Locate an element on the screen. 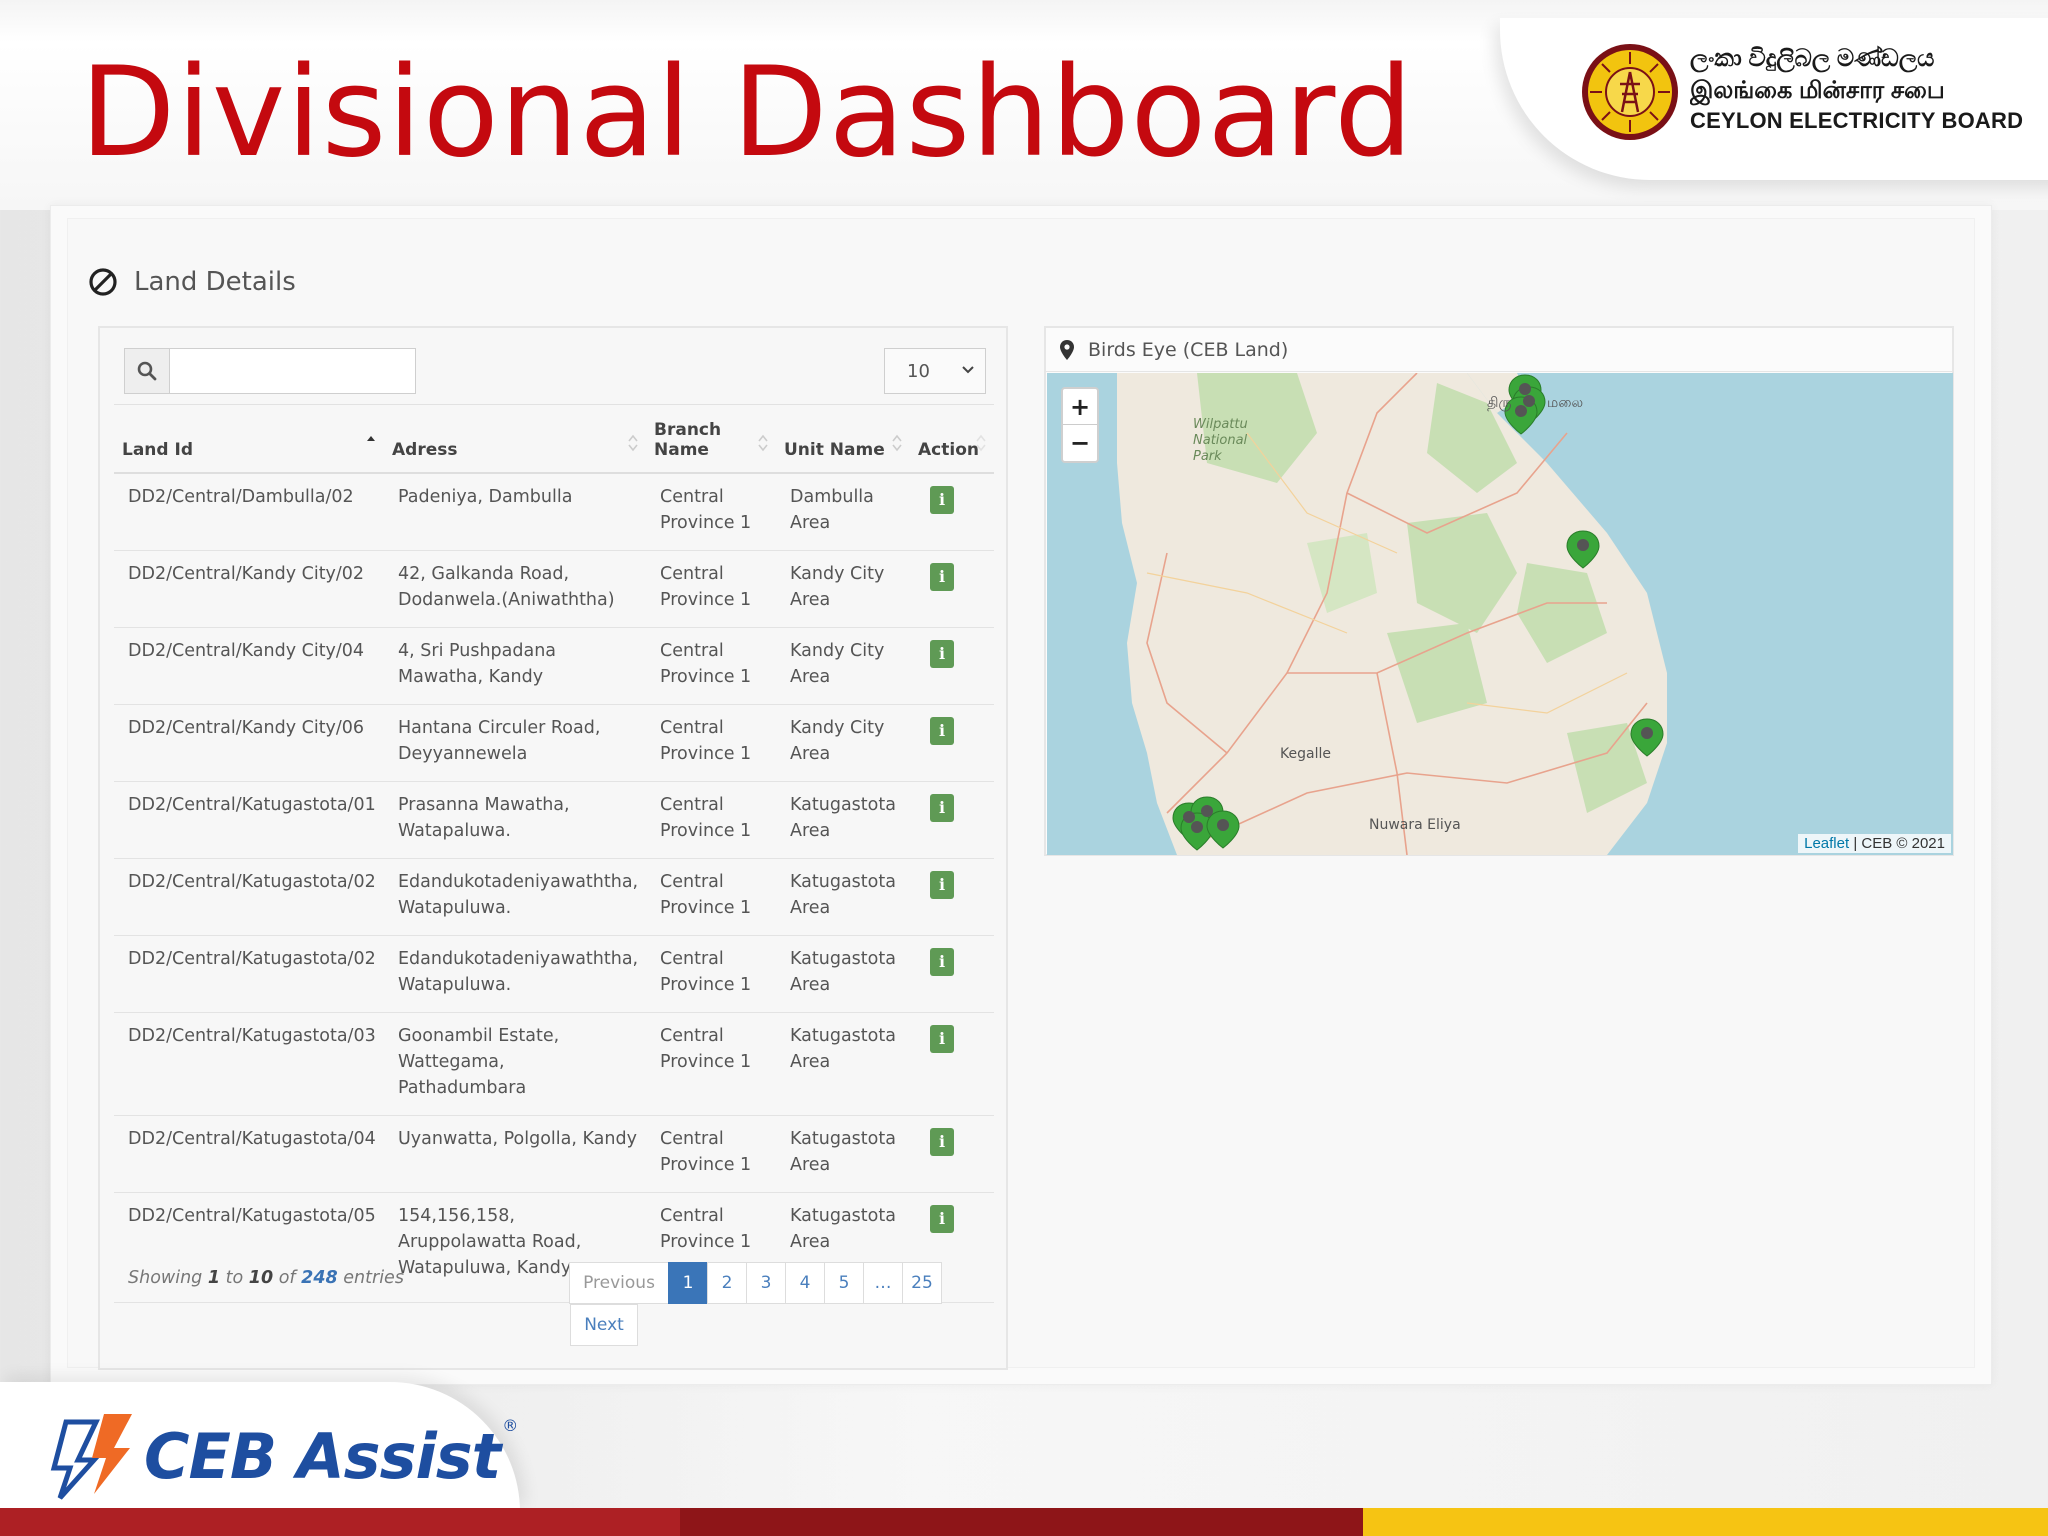  zoom-out-button: − is located at coordinates (1080, 443).